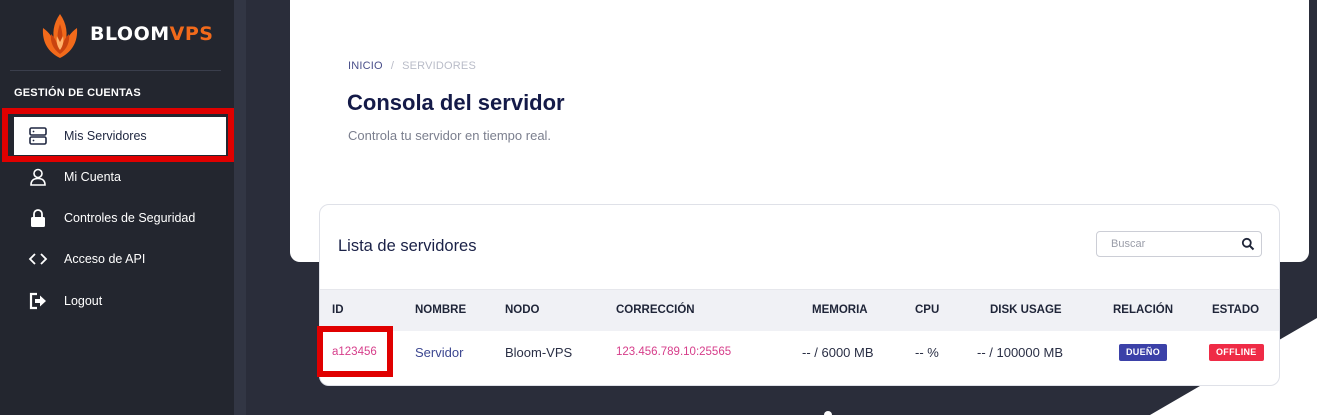 Image resolution: width=1317 pixels, height=415 pixels. I want to click on lock-icon, so click(38, 218).